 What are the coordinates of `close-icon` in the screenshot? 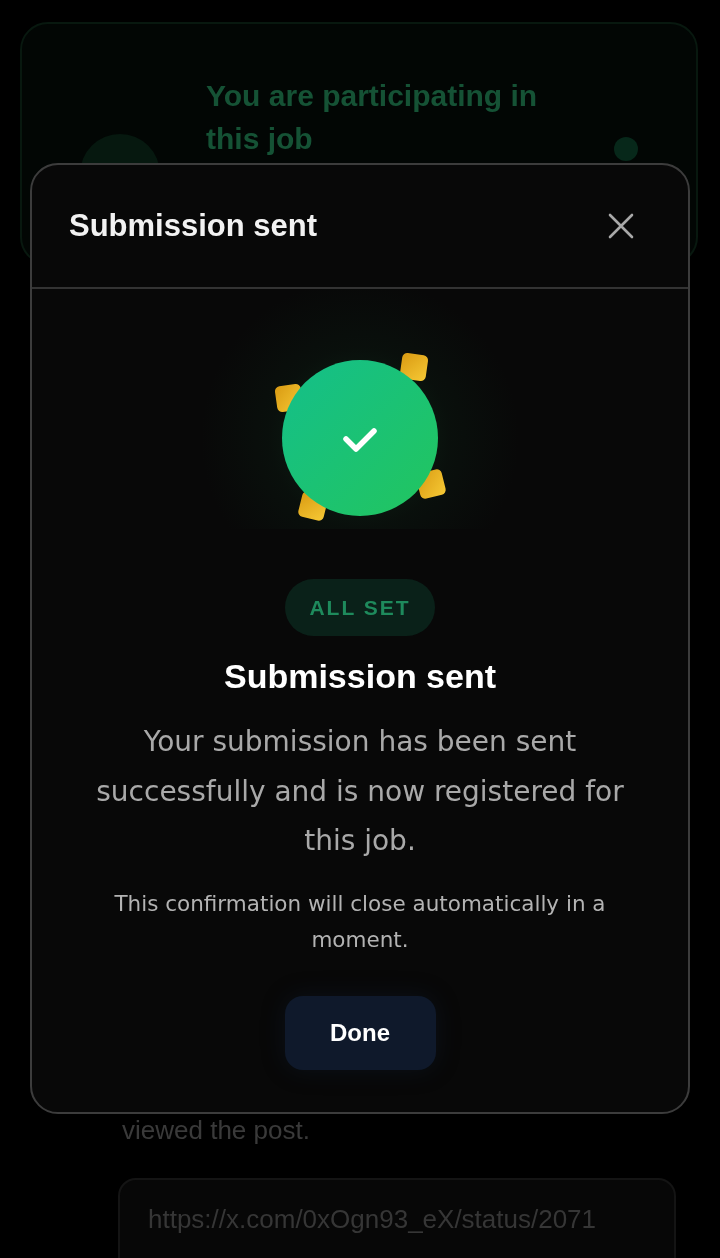 It's located at (621, 226).